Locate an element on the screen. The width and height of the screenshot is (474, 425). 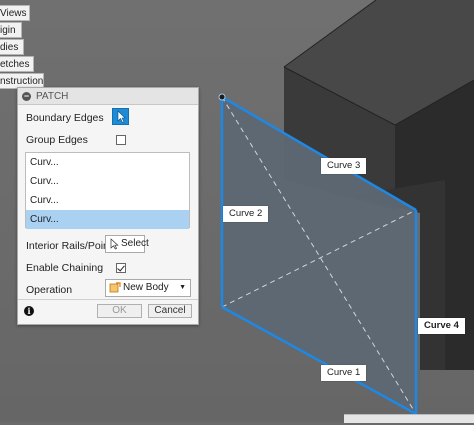
select-button-label: Select is located at coordinates (135, 243).